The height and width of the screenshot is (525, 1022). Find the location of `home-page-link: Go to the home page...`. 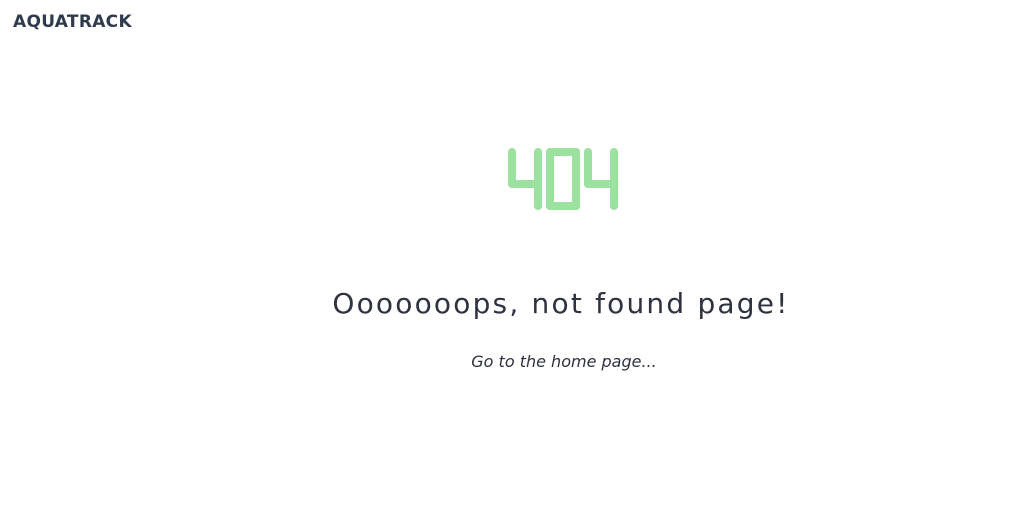

home-page-link: Go to the home page... is located at coordinates (511, 362).